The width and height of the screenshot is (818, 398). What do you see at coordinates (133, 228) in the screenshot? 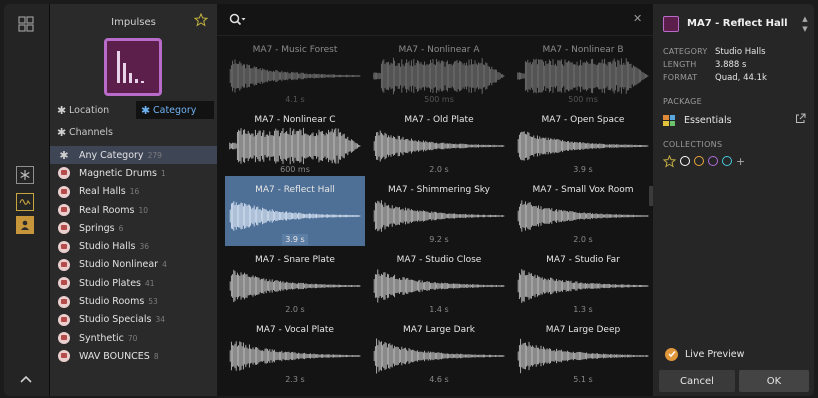
I see `category-item: Springs 6` at bounding box center [133, 228].